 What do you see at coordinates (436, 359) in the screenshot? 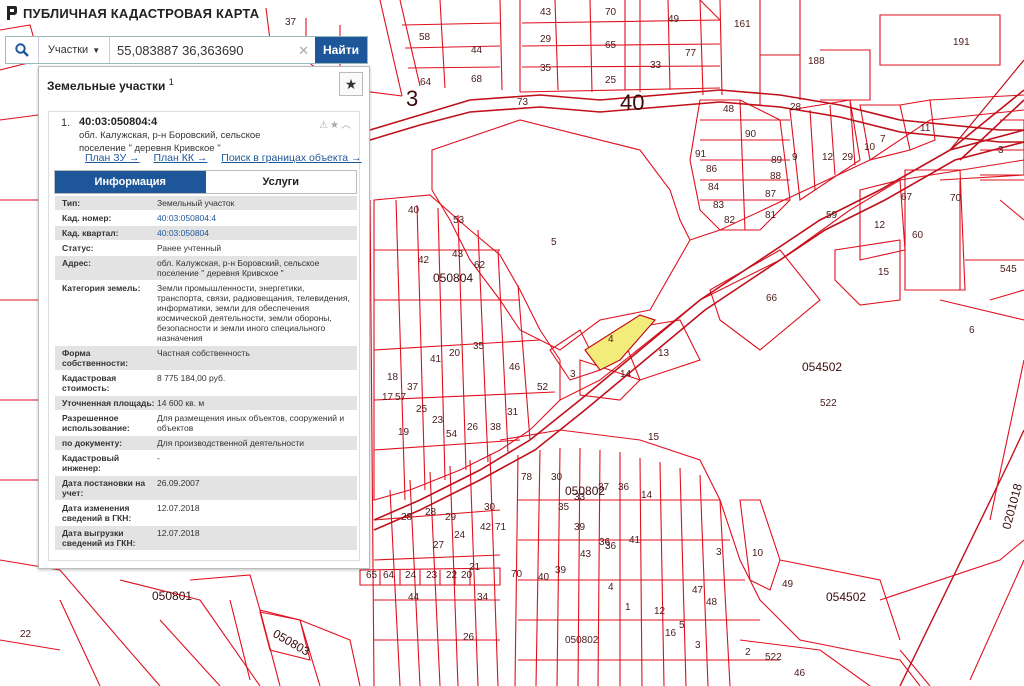
I see `parcel-number: 41` at bounding box center [436, 359].